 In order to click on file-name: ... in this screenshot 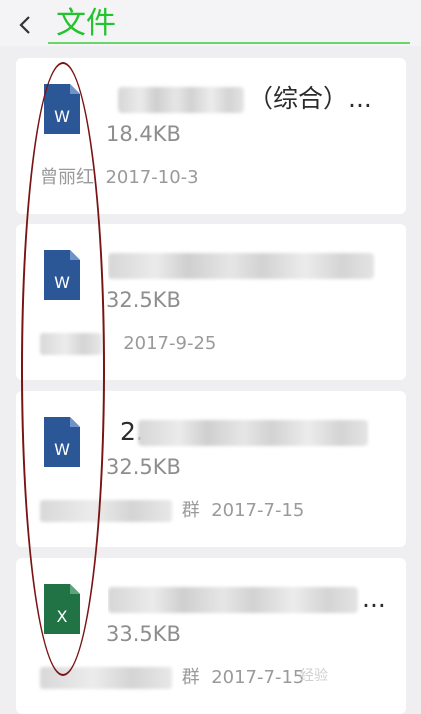, I will do `click(251, 599)`.